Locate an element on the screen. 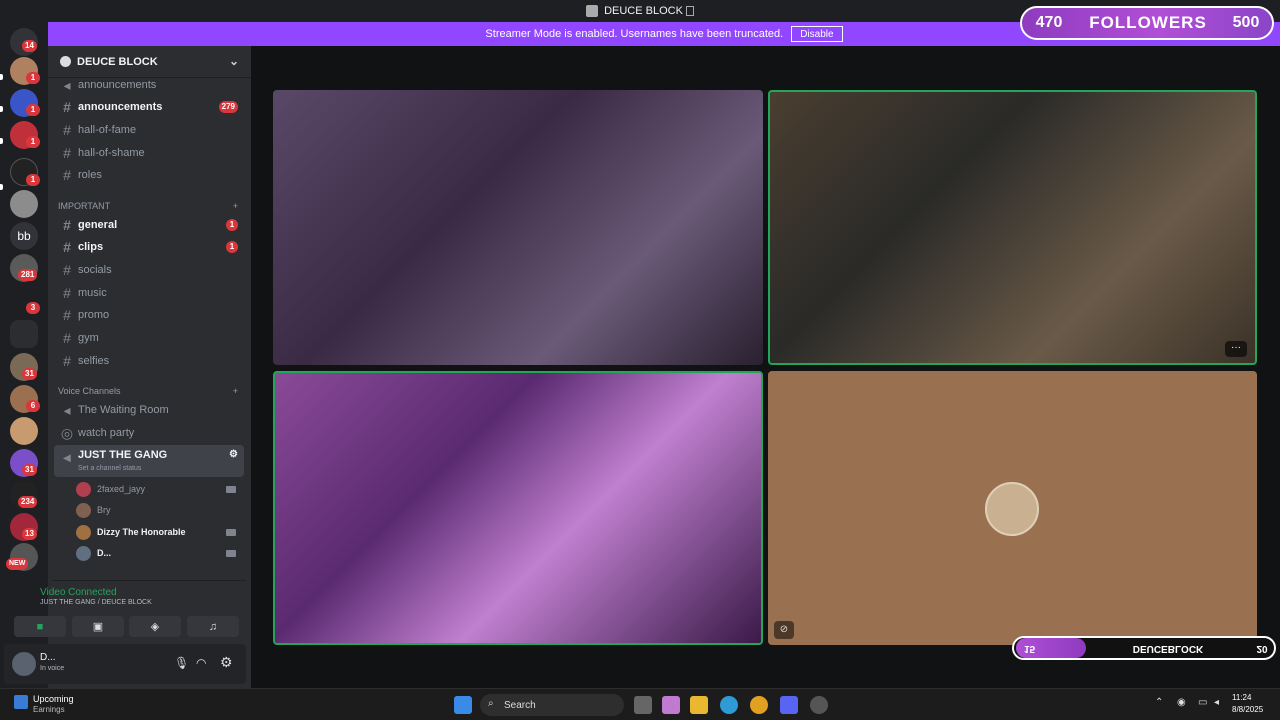  server-bb: bb is located at coordinates (24, 236).